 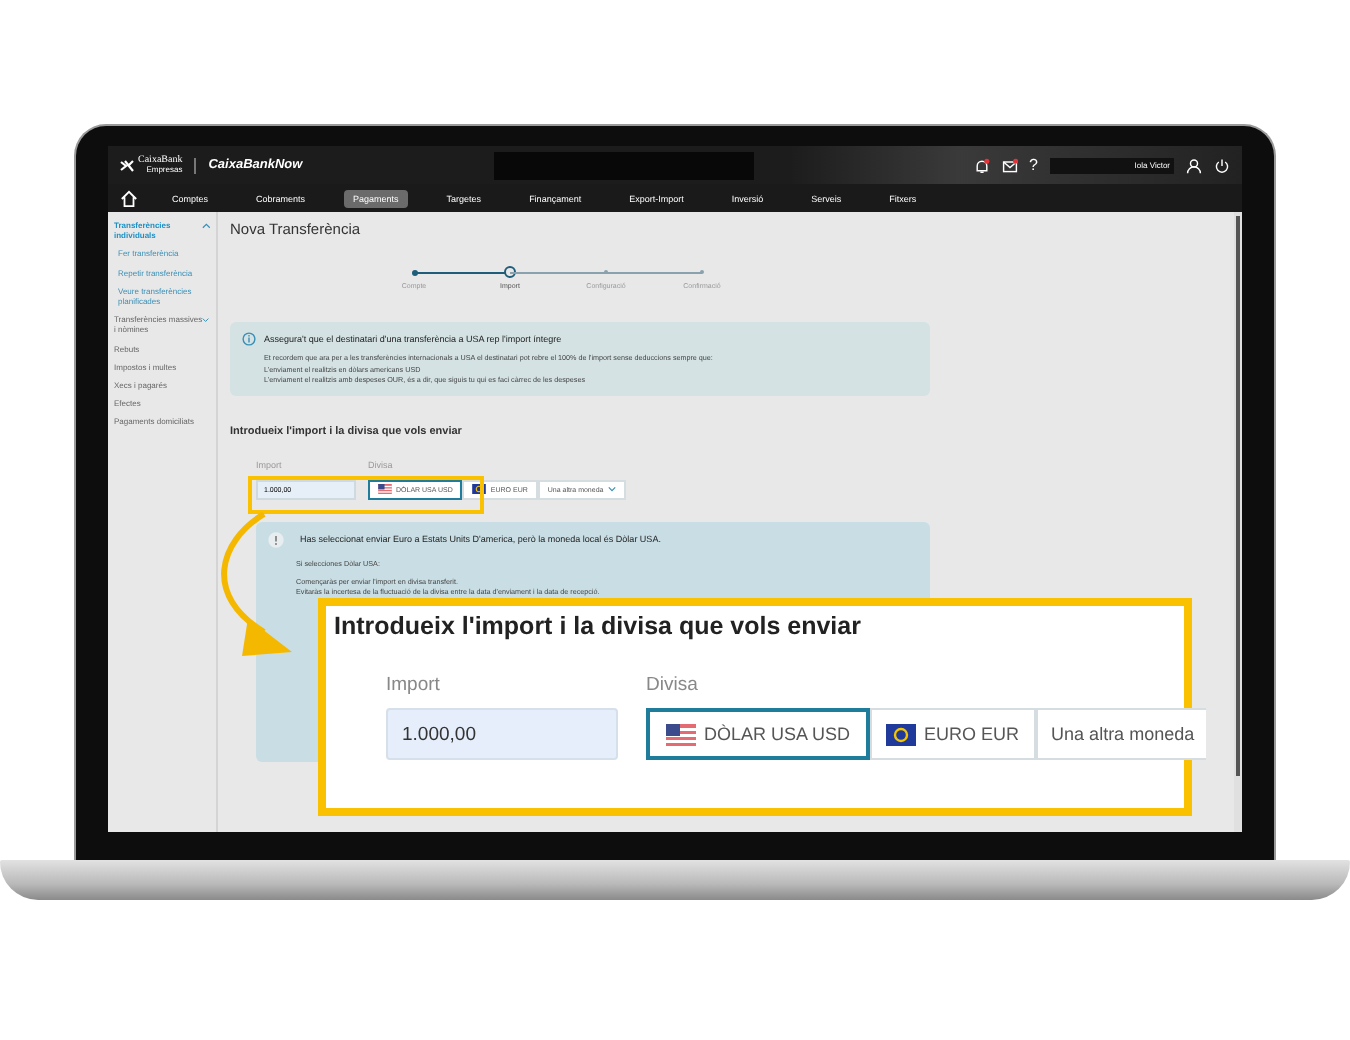 What do you see at coordinates (1120, 734) in the screenshot?
I see `currency-option: Una altra moneda` at bounding box center [1120, 734].